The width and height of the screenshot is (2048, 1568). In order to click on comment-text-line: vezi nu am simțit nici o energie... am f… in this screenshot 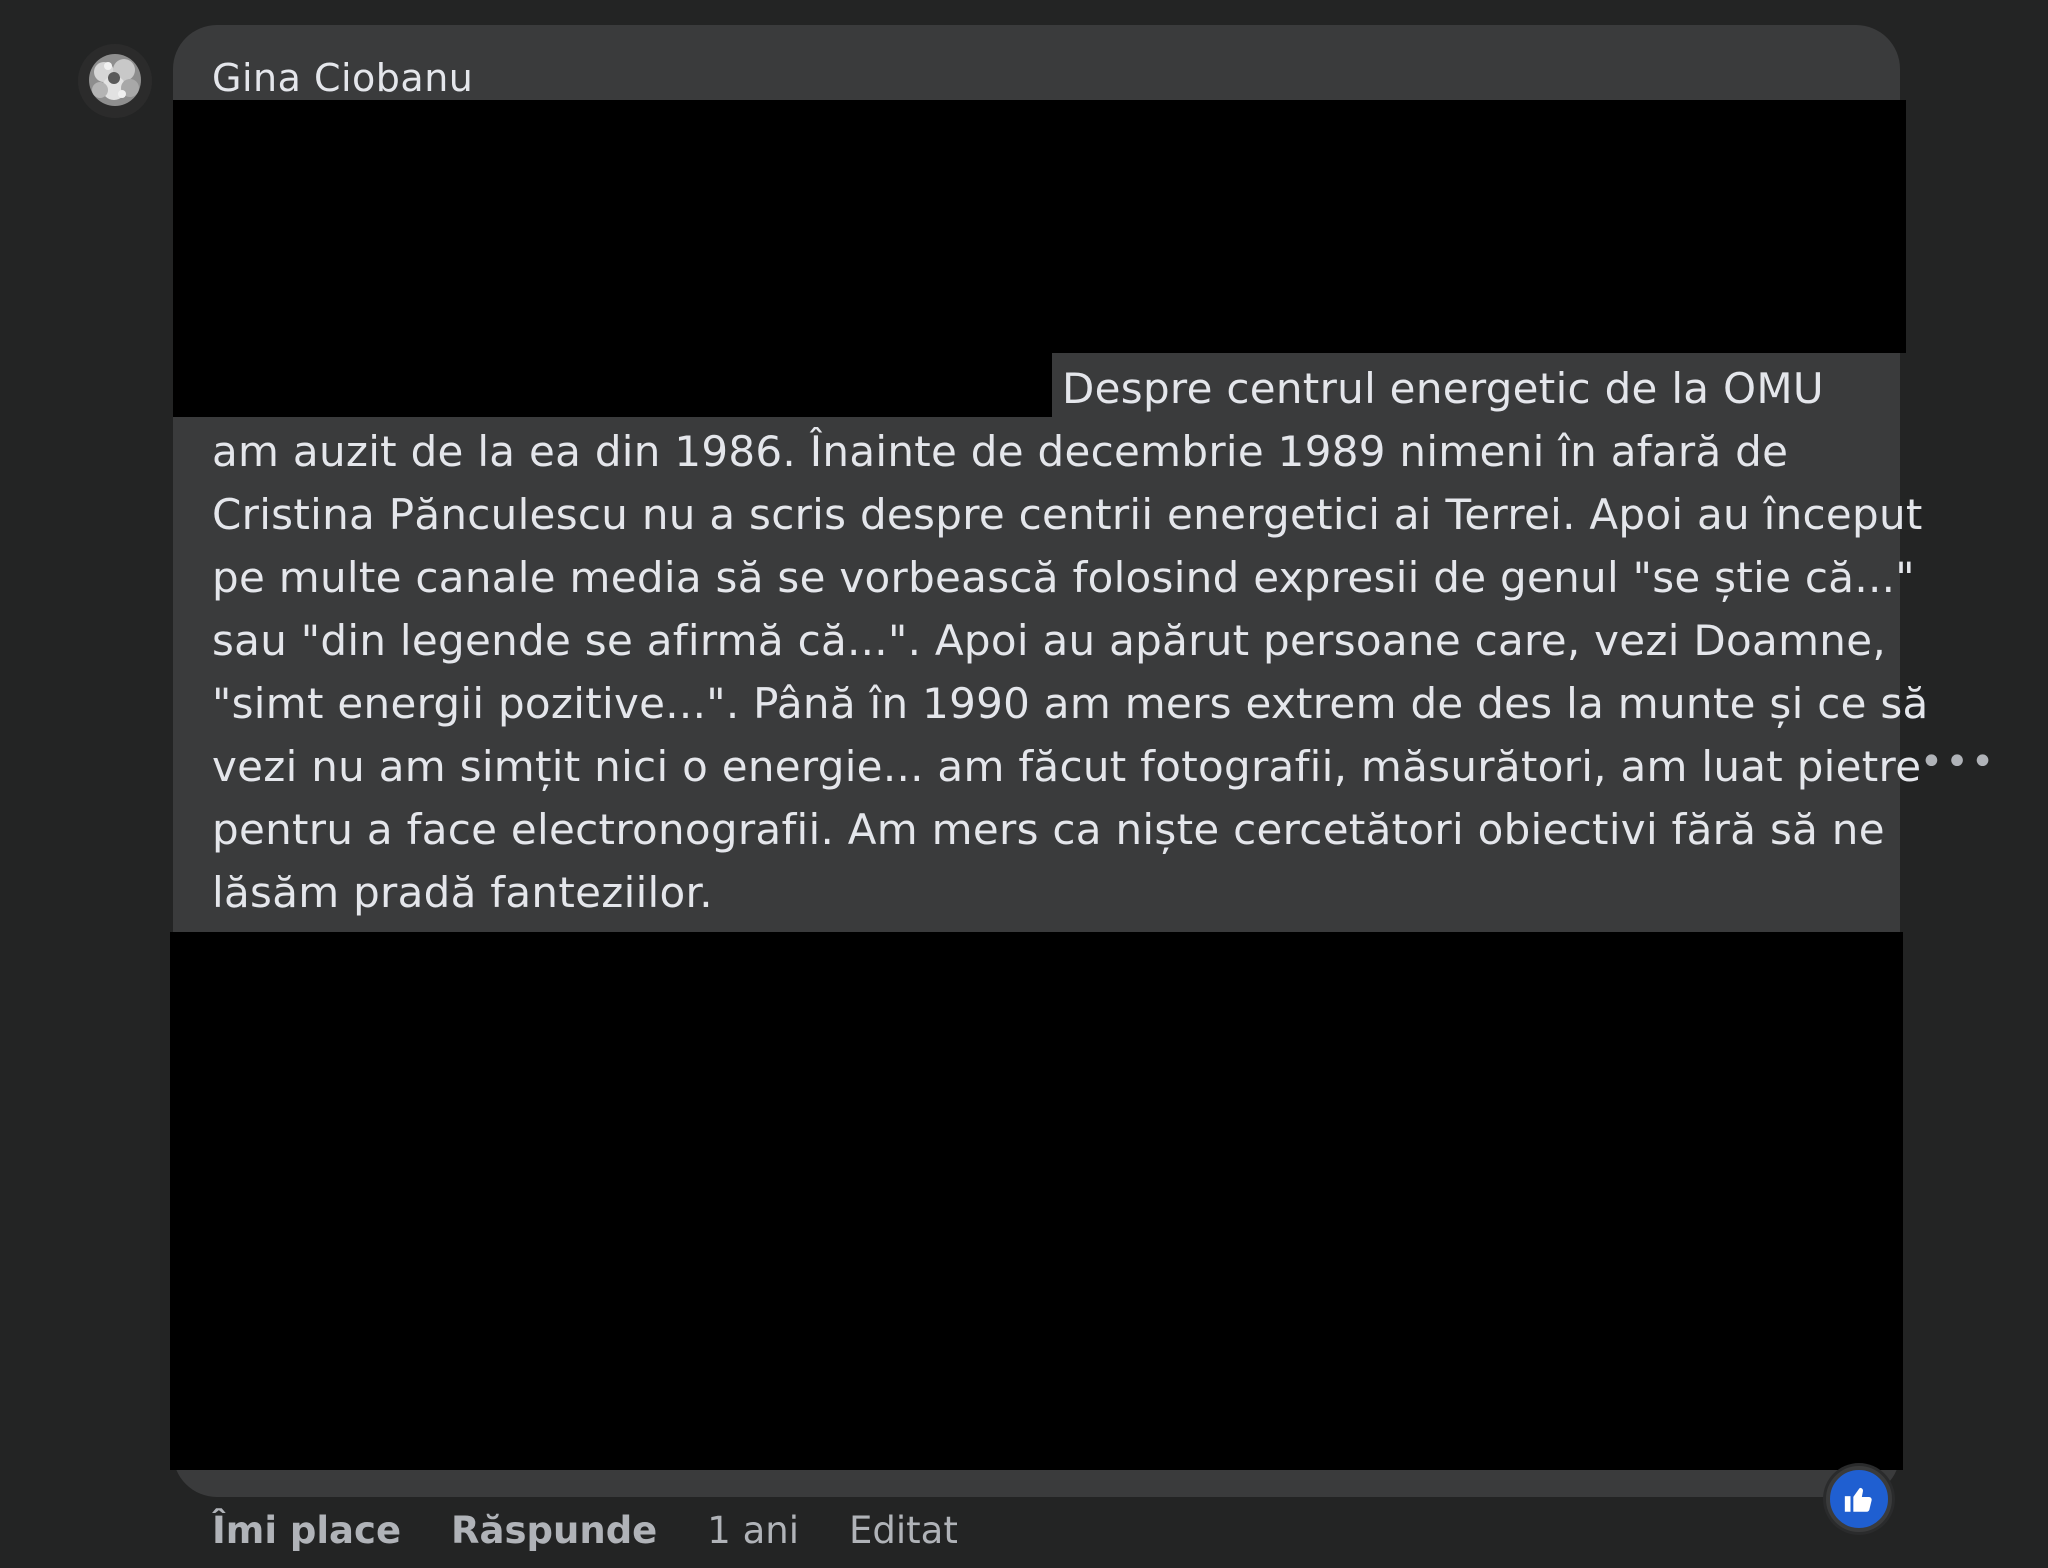, I will do `click(1067, 766)`.